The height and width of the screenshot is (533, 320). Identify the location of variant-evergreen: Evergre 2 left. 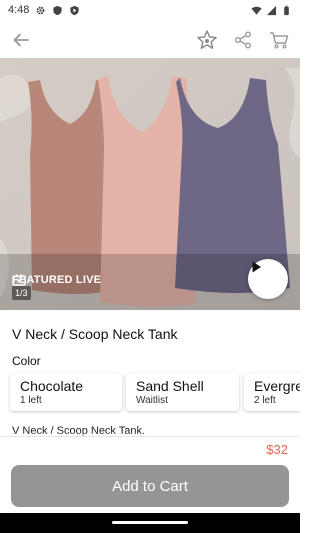
(272, 392).